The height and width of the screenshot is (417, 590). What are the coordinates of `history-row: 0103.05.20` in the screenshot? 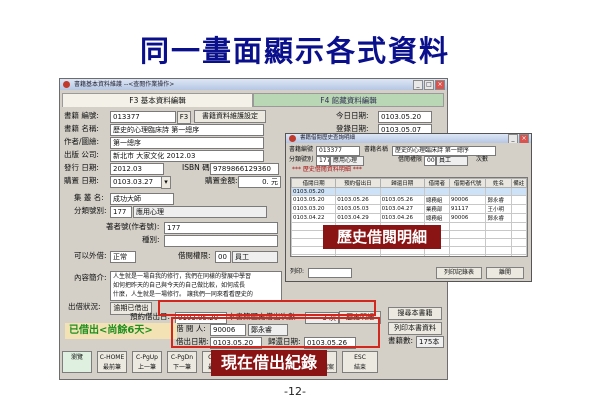 It's located at (409, 191).